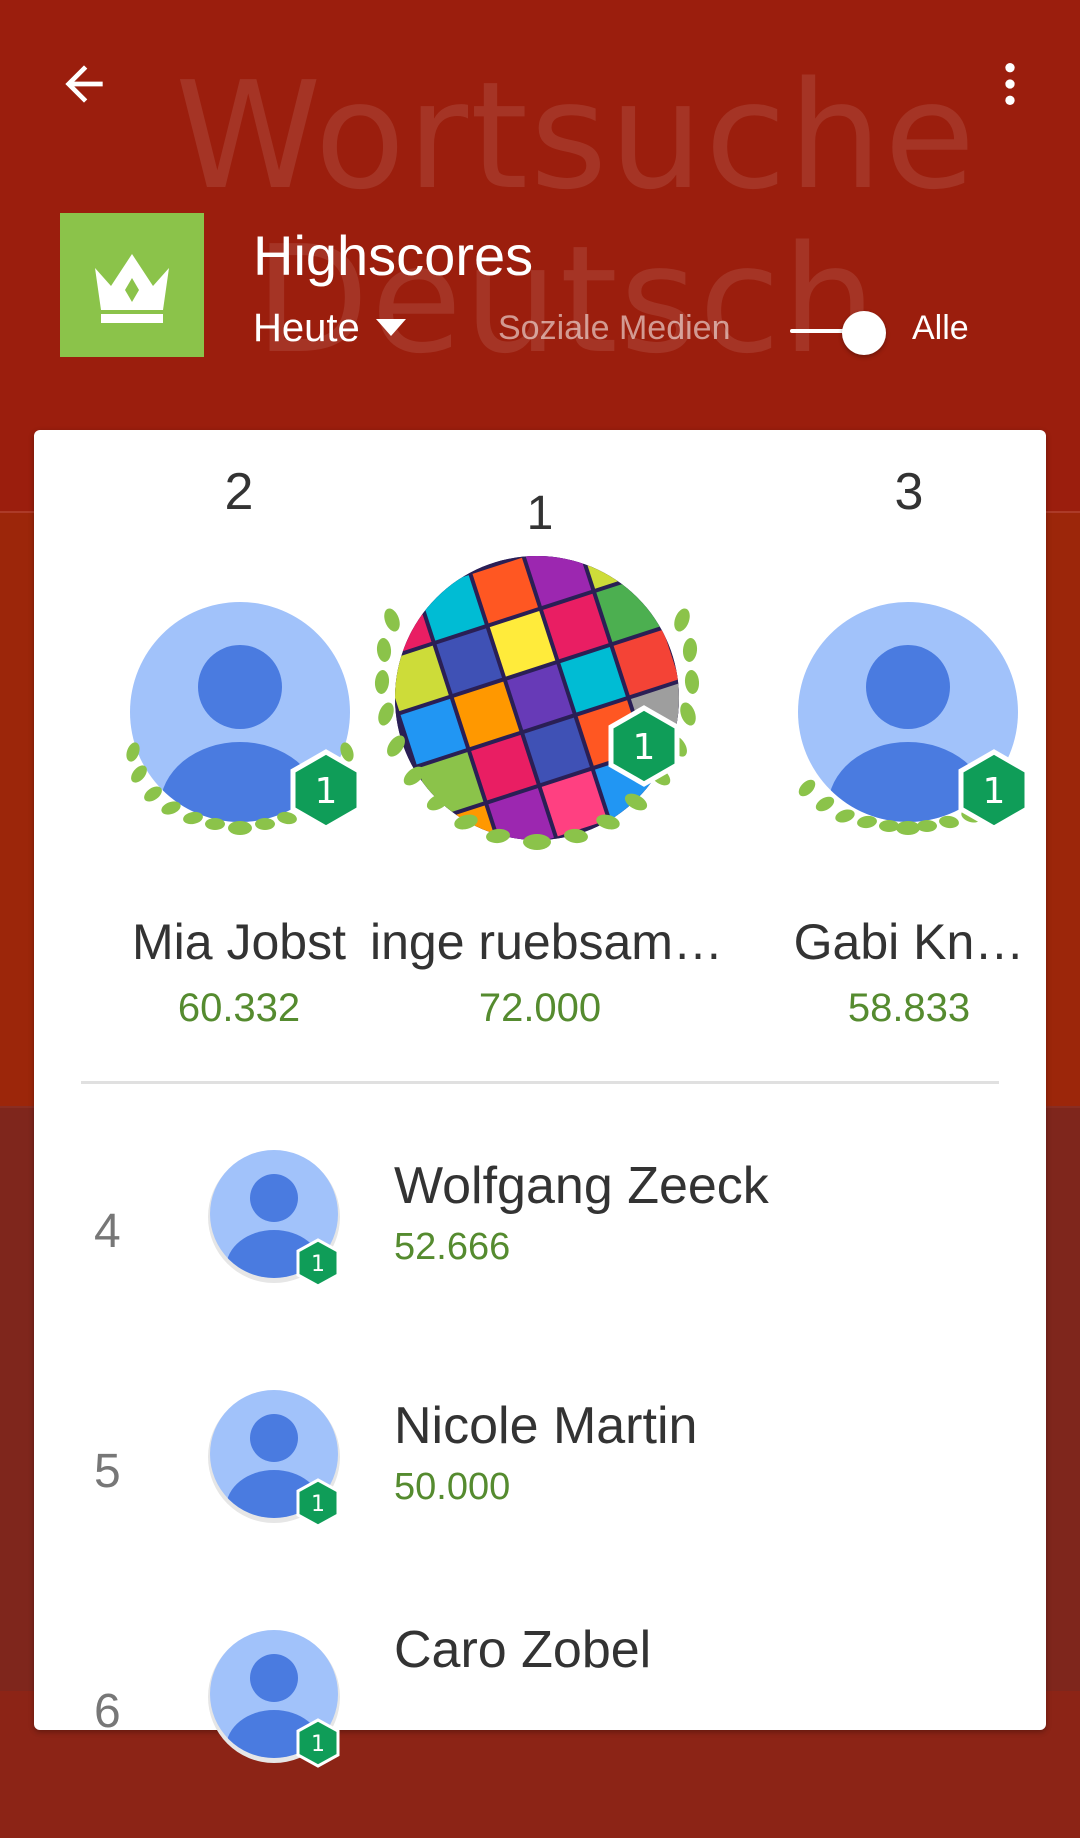  Describe the element at coordinates (393, 255) in the screenshot. I see `page-title: Highscores` at that location.